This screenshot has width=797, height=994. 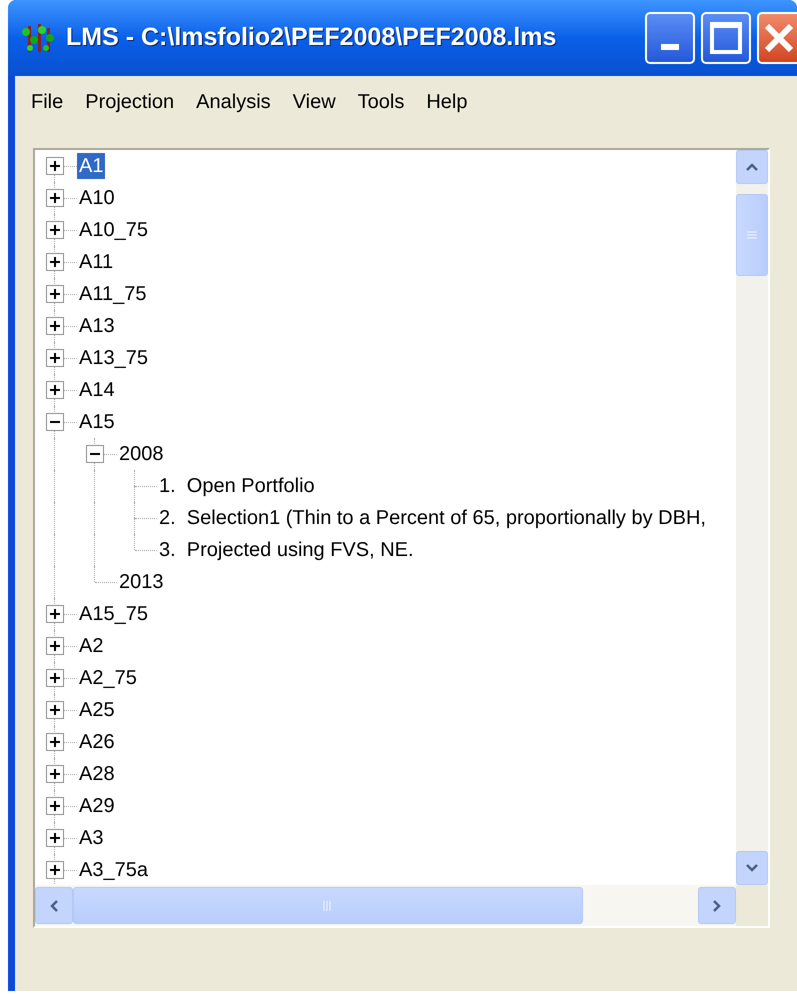 I want to click on vertical-scrollbar, so click(x=752, y=517).